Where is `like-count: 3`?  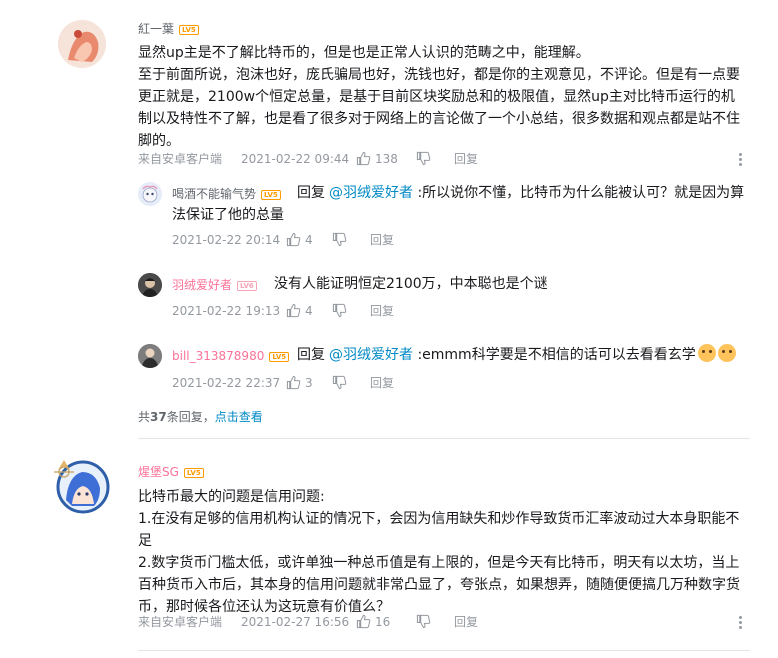 like-count: 3 is located at coordinates (309, 383).